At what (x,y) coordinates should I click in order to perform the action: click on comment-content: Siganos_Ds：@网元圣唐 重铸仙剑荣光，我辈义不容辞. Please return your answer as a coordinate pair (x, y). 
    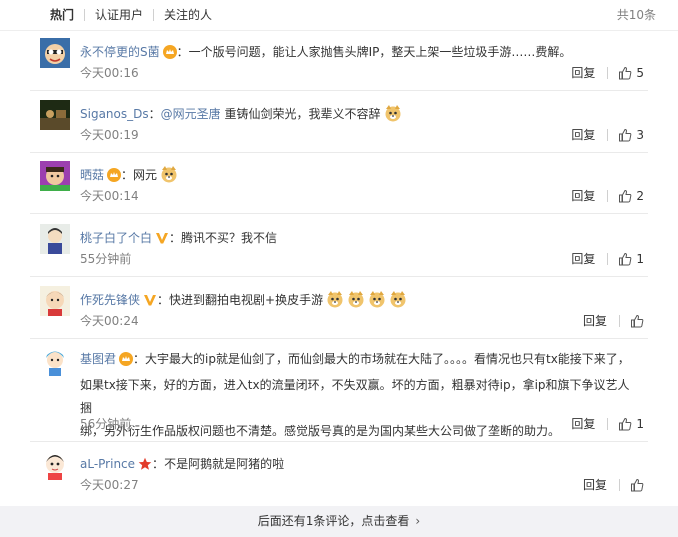
    Looking at the image, I should click on (359, 116).